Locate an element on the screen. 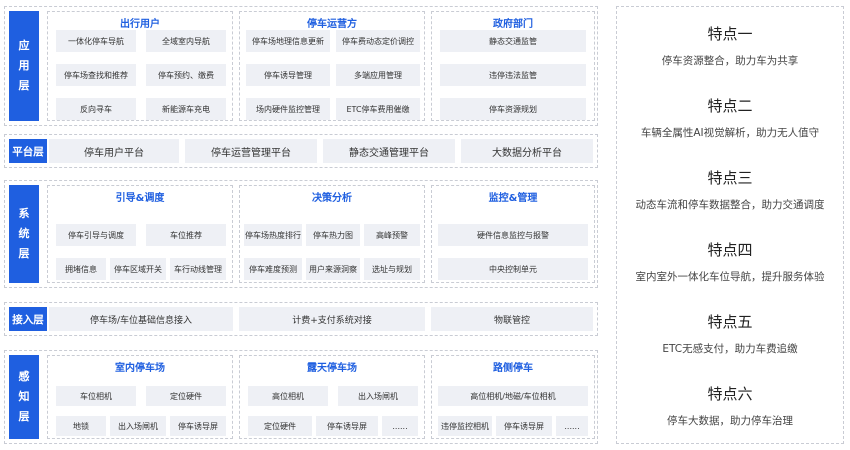 Image resolution: width=850 pixels, height=450 pixels. group-indoor-parking: 室内停车场 车位相机 定位硬件 地锁 出入场闸机 停车诱导屏 is located at coordinates (140, 397).